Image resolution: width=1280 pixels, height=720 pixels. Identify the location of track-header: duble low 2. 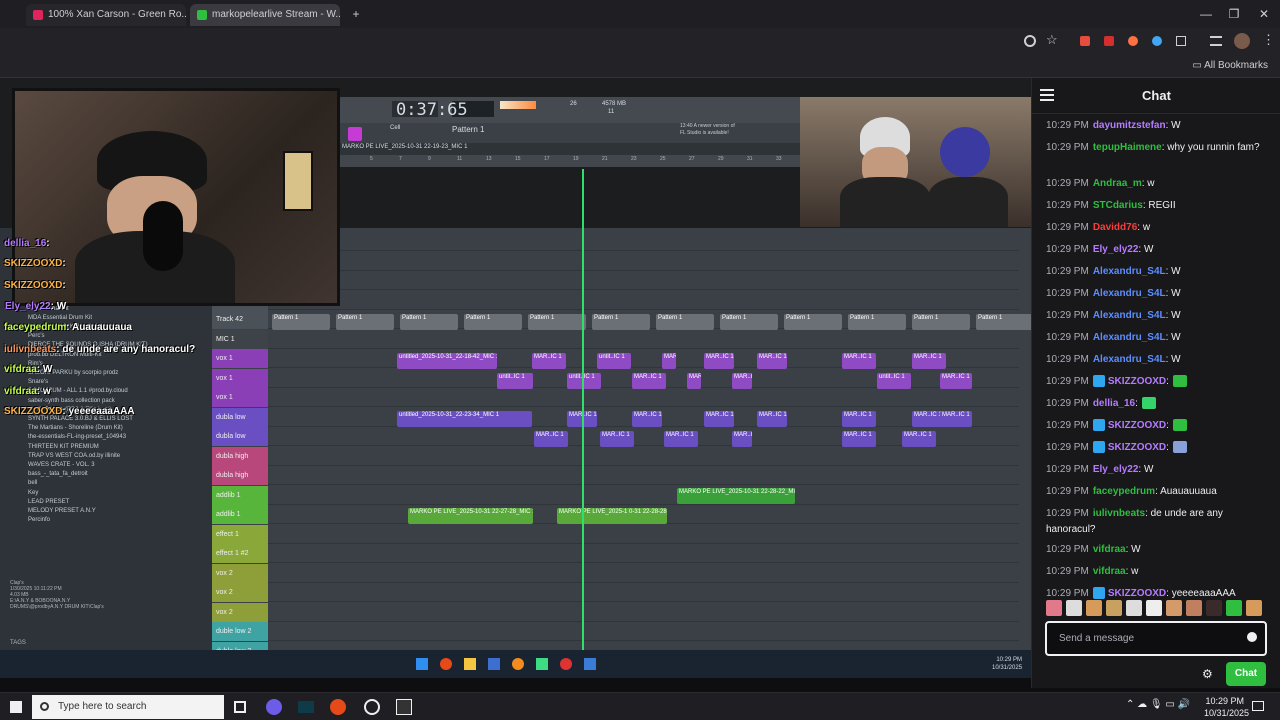
(240, 631).